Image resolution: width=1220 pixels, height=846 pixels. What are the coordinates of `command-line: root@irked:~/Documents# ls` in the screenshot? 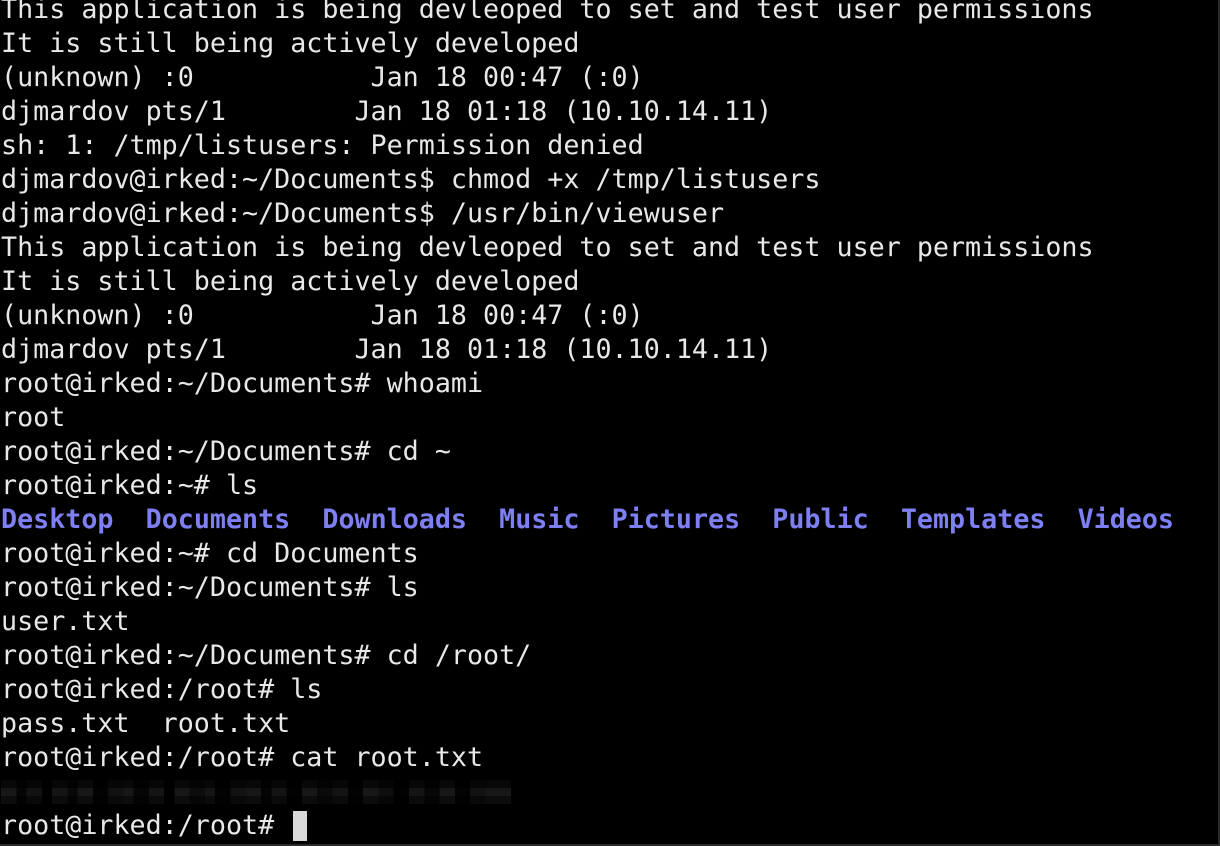 It's located at (210, 587).